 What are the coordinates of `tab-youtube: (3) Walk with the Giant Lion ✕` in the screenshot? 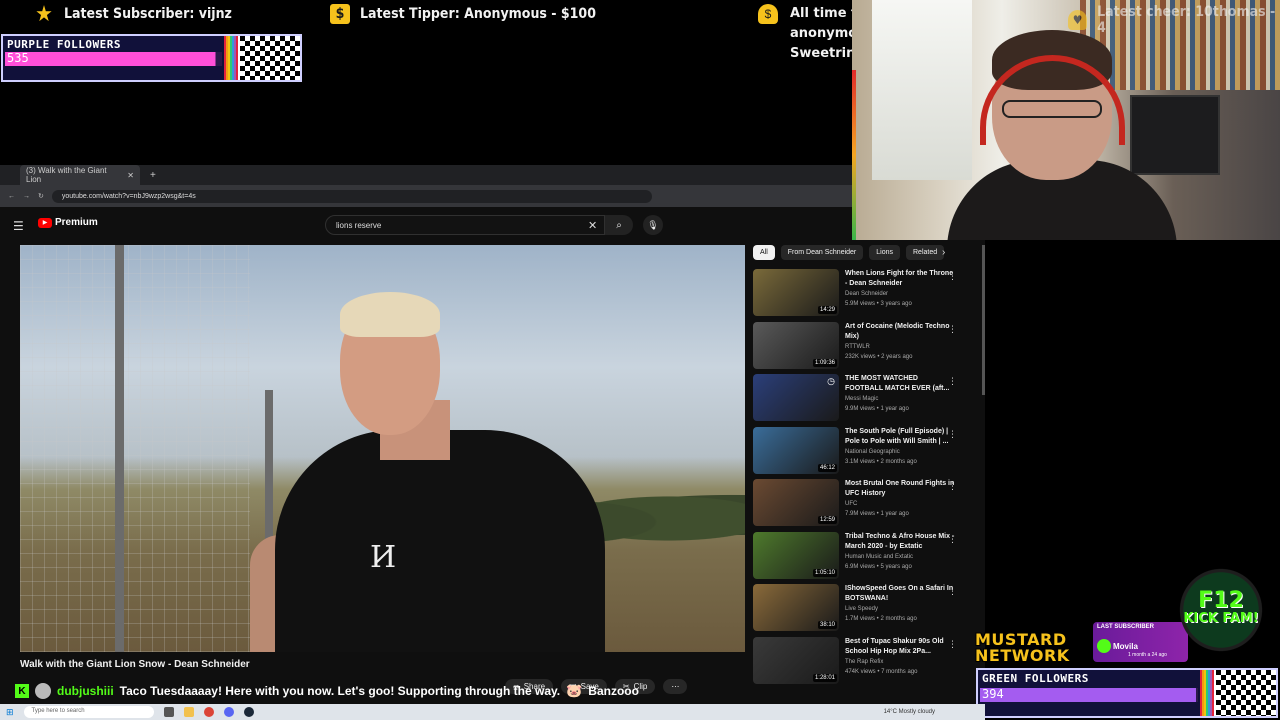 It's located at (80, 175).